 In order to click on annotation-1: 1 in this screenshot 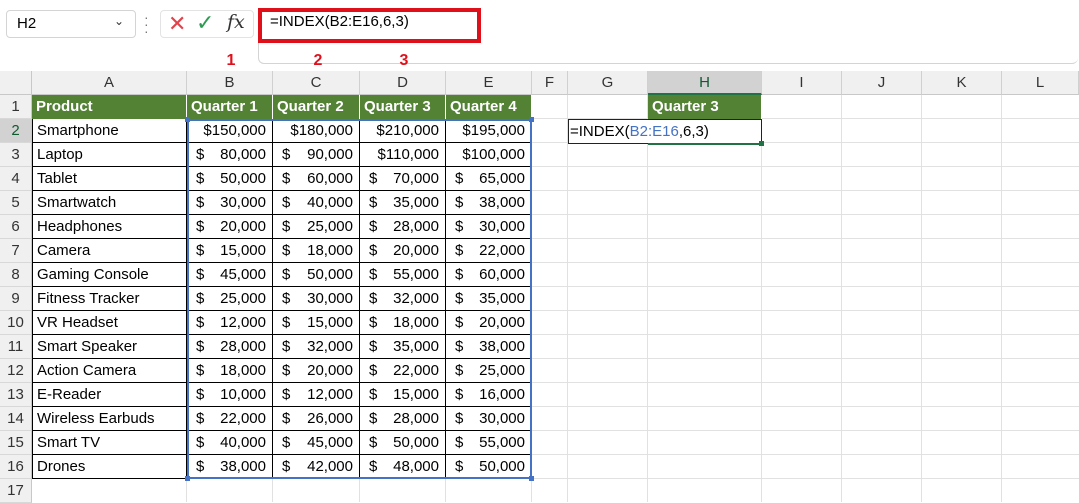, I will do `click(231, 60)`.